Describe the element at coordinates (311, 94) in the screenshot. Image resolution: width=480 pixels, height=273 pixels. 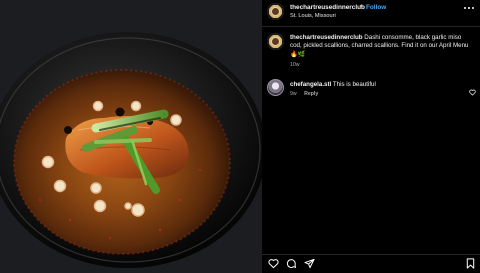
I see `reply-button: Reply` at that location.